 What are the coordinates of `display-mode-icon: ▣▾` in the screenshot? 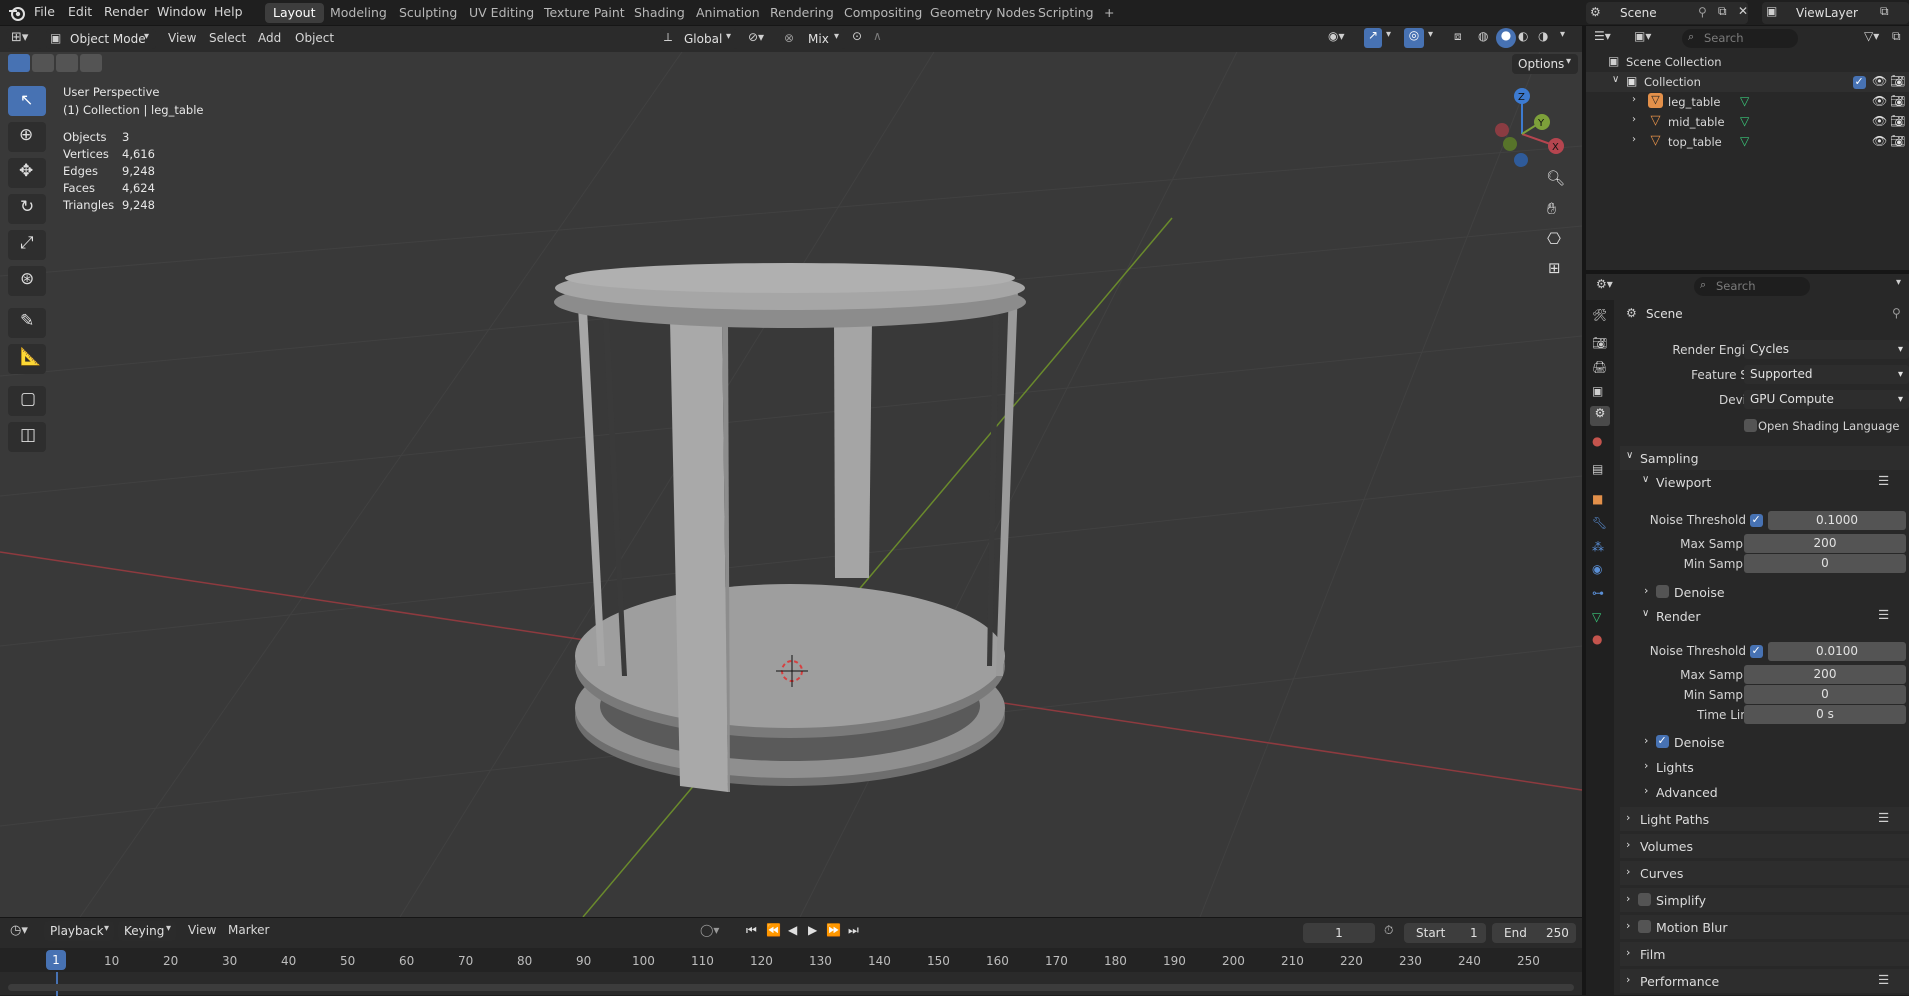 It's located at (1642, 36).